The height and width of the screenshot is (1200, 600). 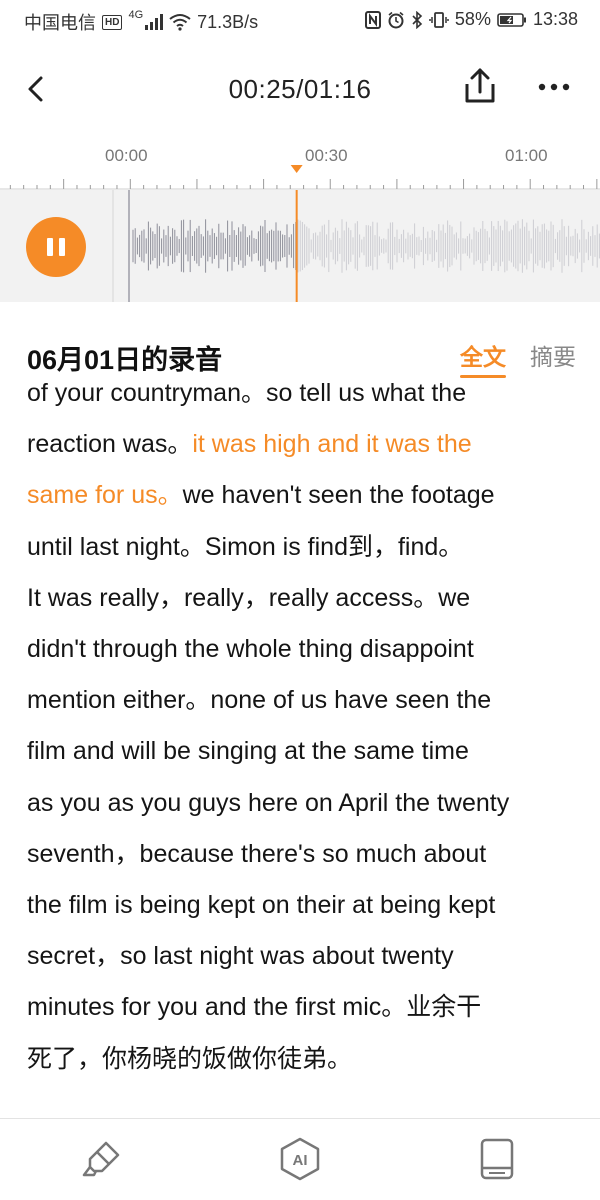 I want to click on timeline-ruler, so click(x=300, y=177).